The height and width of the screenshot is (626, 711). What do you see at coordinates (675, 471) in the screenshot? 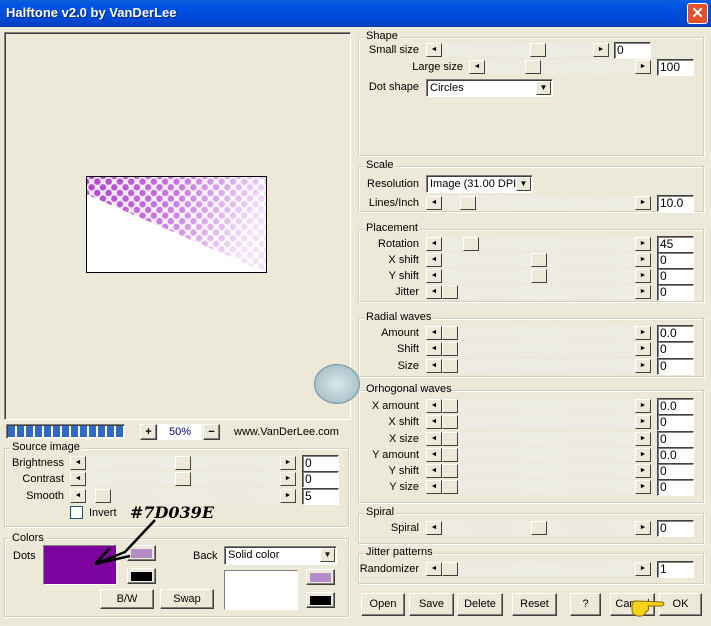
I see `orthogonal-y-shift-value: 0` at bounding box center [675, 471].